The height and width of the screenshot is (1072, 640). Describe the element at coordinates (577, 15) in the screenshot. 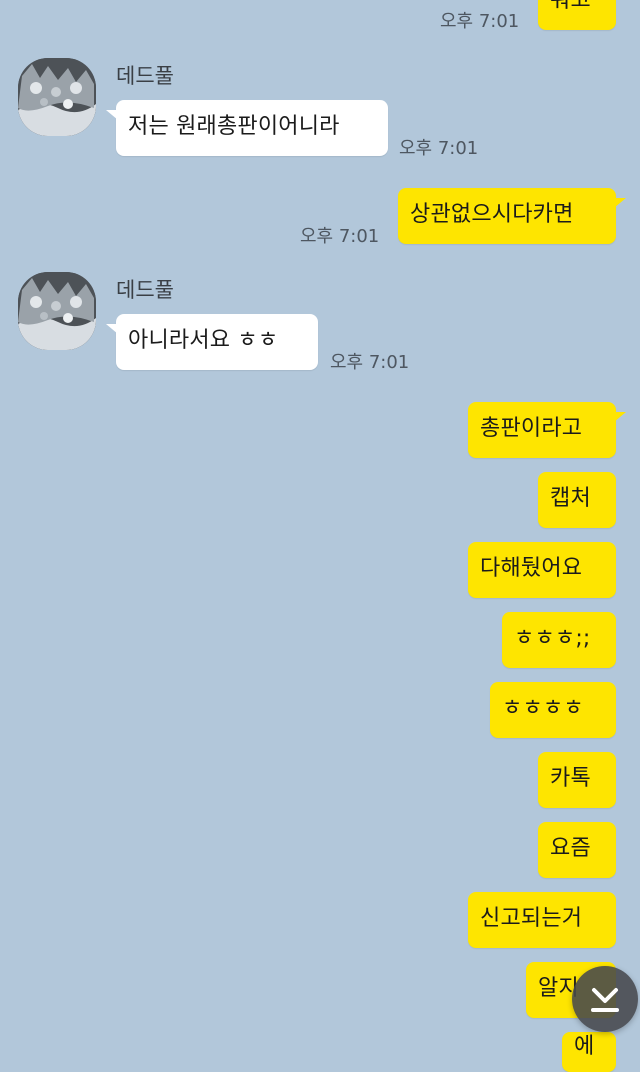

I see `my-message-bubble: 줘고` at that location.